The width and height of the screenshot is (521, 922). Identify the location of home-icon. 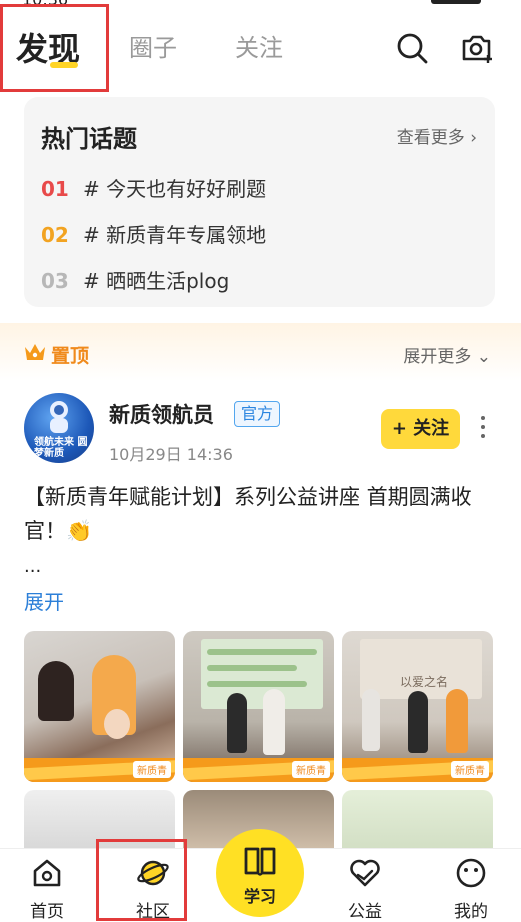
(47, 873).